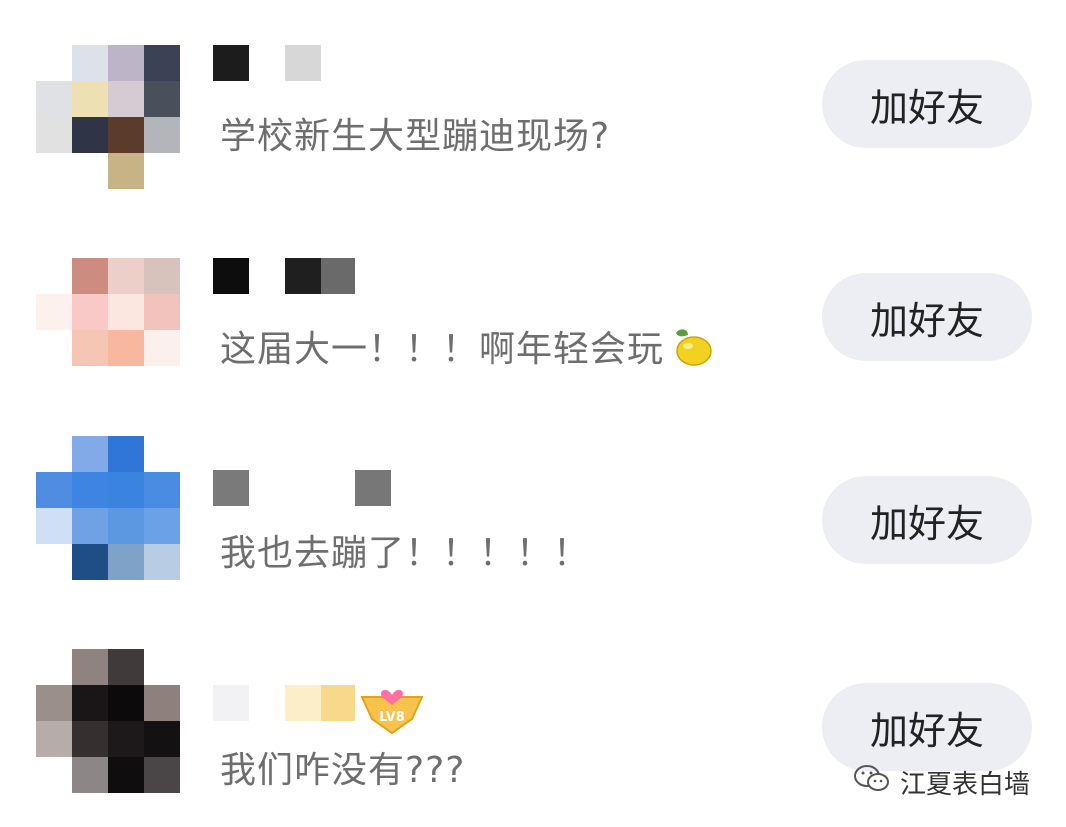 Image resolution: width=1066 pixels, height=827 pixels. I want to click on comment-line: 这届大一！！！啊年轻会玩, so click(467, 348).